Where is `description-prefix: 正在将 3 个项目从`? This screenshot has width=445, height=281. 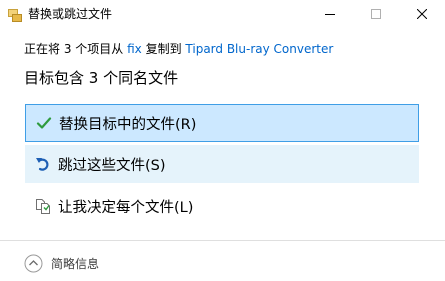 description-prefix: 正在将 3 个项目从 is located at coordinates (76, 49).